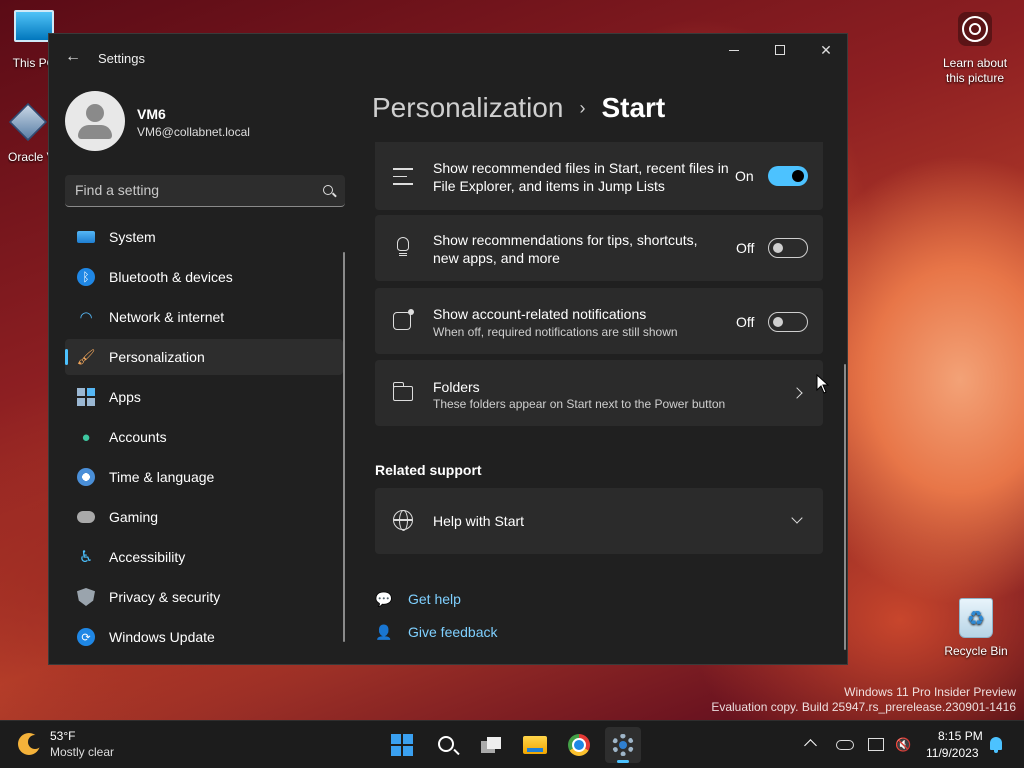  I want to click on link-label: Get help, so click(434, 599).